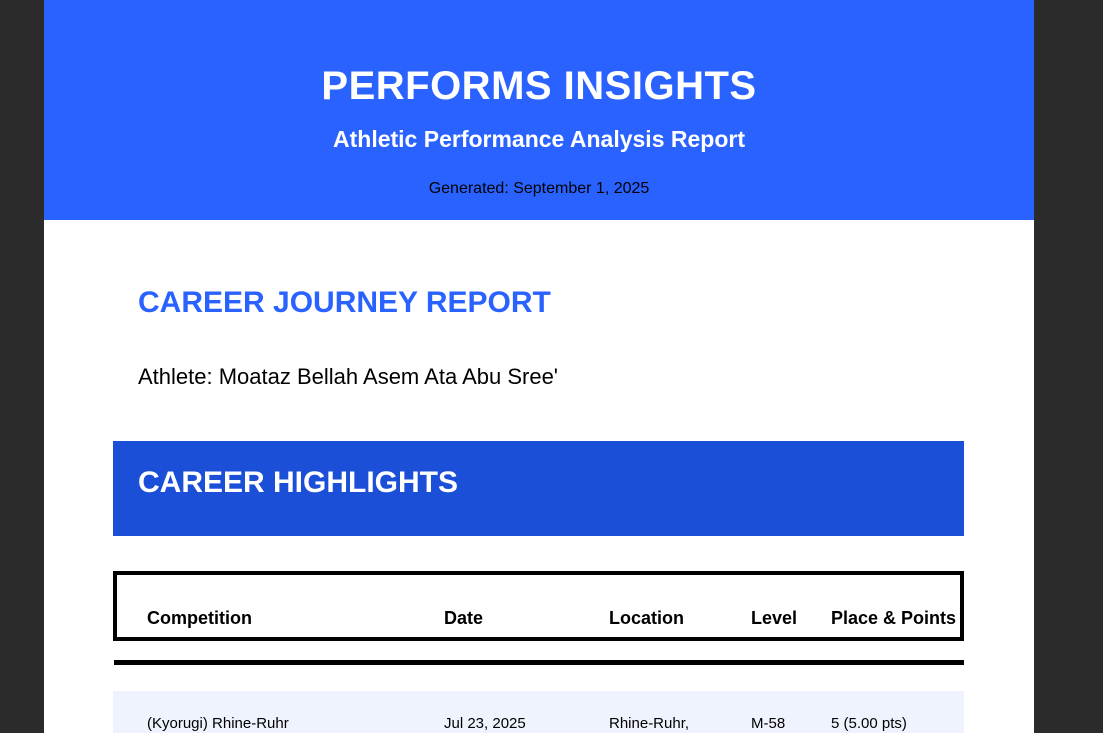 This screenshot has height=733, width=1103. I want to click on career-highlights-bar: CAREER HIGHLIGHTS, so click(538, 488).